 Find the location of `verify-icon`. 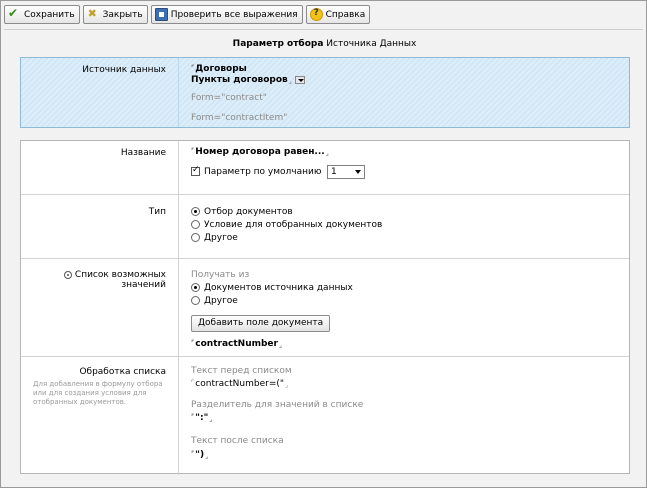

verify-icon is located at coordinates (161, 14).